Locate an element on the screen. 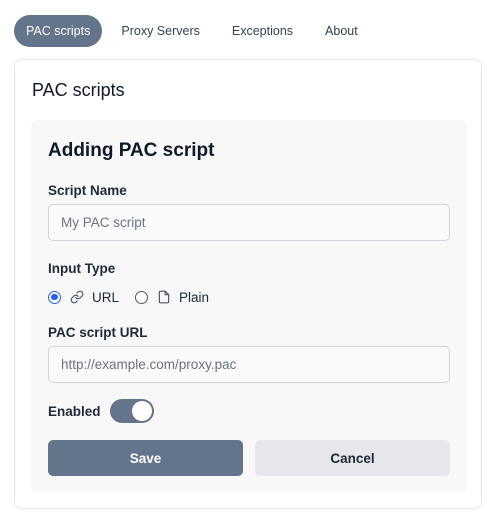  pac-url-label: PAC script URL is located at coordinates (98, 332).